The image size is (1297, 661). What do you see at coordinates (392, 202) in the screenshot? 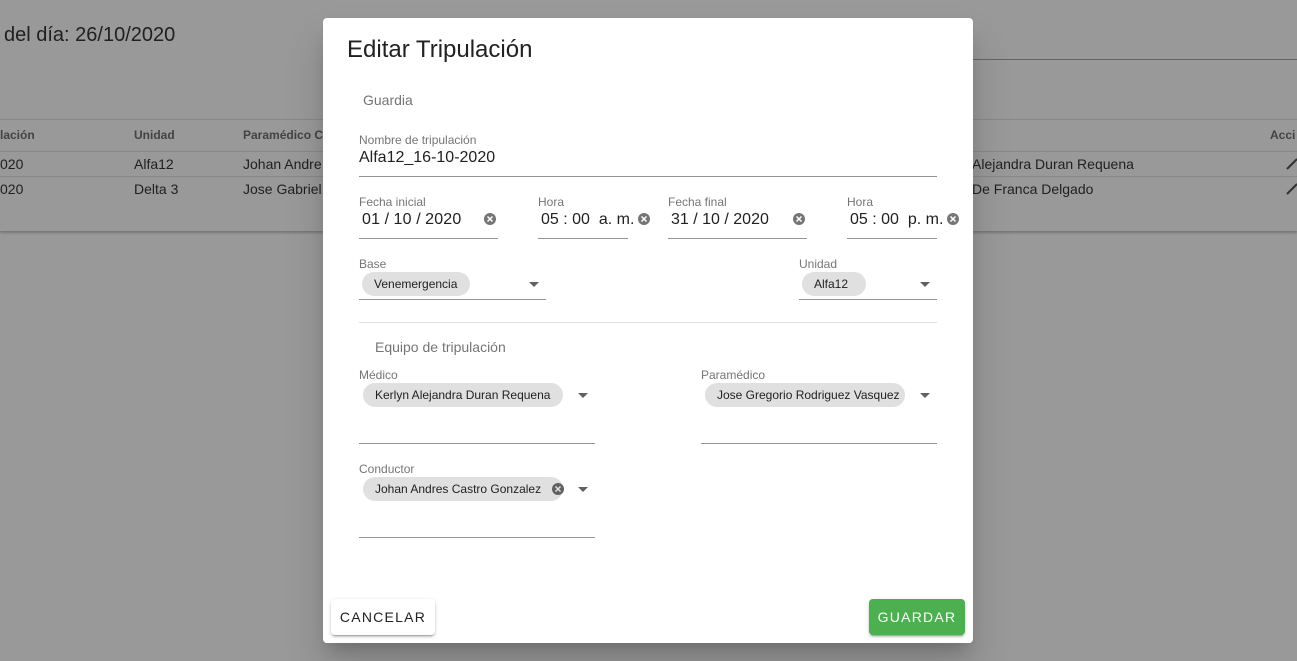
I see `fecha-inicial-label: Fecha inicial` at bounding box center [392, 202].